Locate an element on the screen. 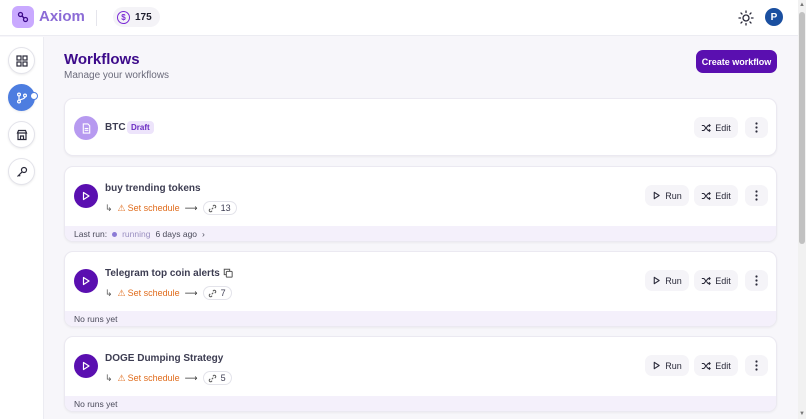 This screenshot has height=419, width=806. top-bar: Axiom $ 175 P is located at coordinates (399, 18).